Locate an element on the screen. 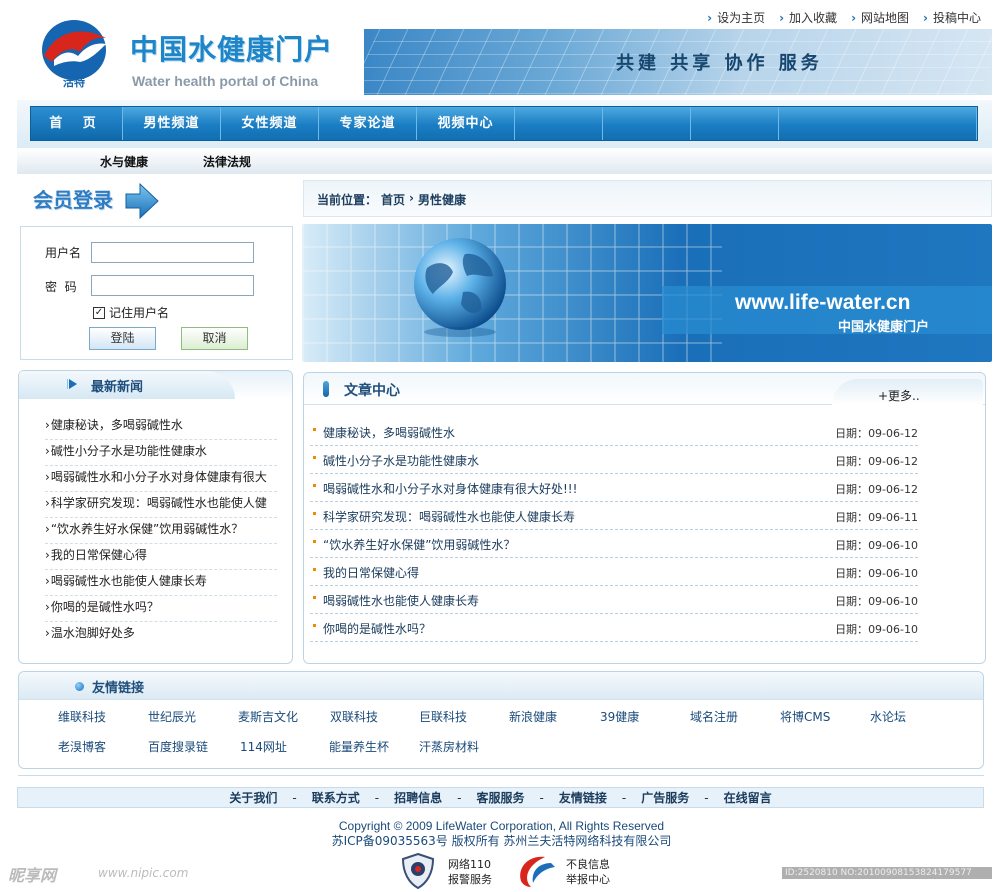 The height and width of the screenshot is (892, 1003). nav-item-home: 首 页 is located at coordinates (77, 123).